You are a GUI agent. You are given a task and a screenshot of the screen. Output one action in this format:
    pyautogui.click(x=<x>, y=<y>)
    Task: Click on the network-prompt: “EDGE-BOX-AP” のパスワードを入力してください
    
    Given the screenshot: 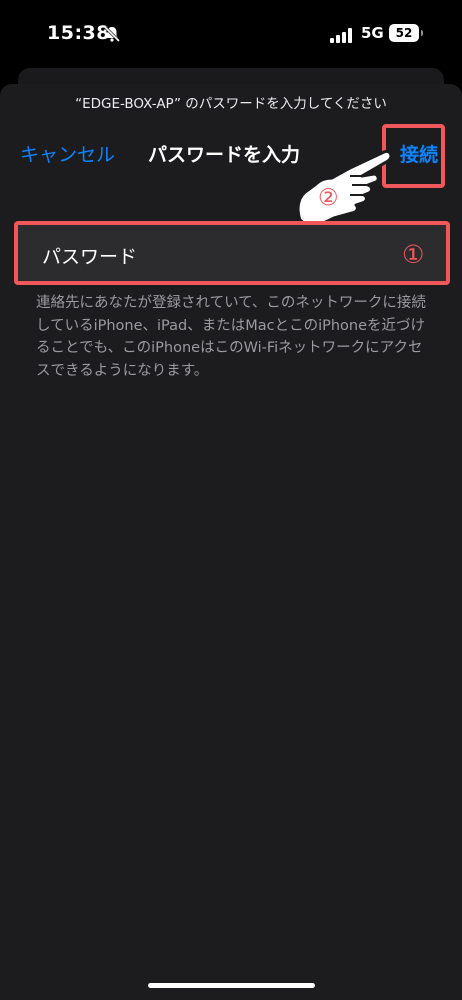 What is the action you would take?
    pyautogui.click(x=231, y=104)
    